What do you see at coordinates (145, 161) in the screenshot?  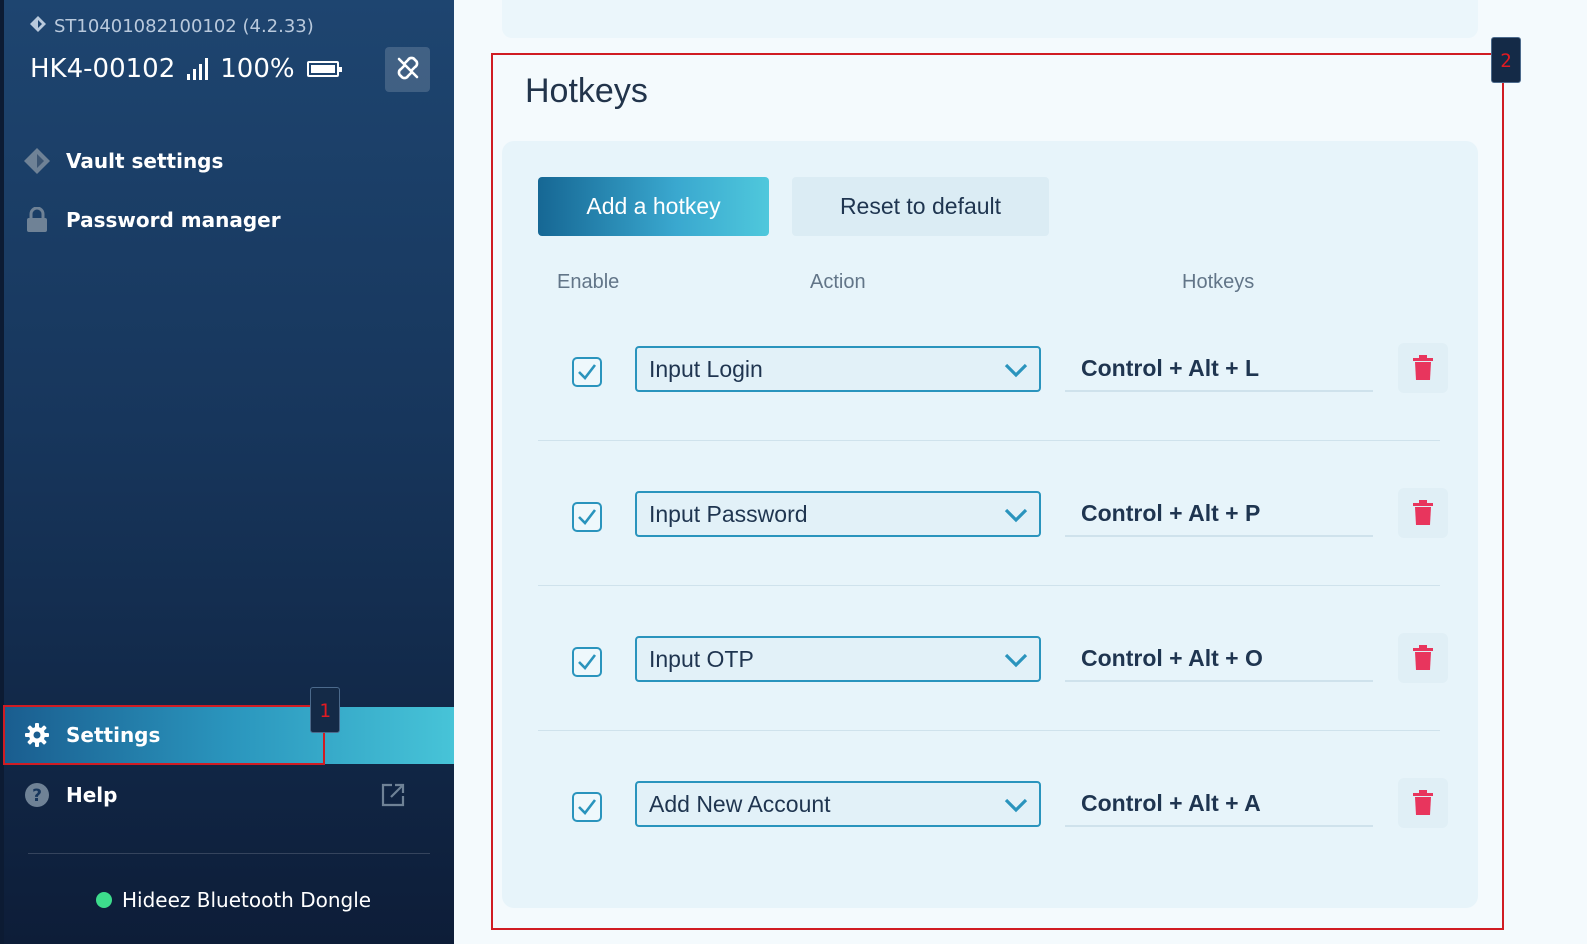 I see `sidebar-item-label: Vault settings` at bounding box center [145, 161].